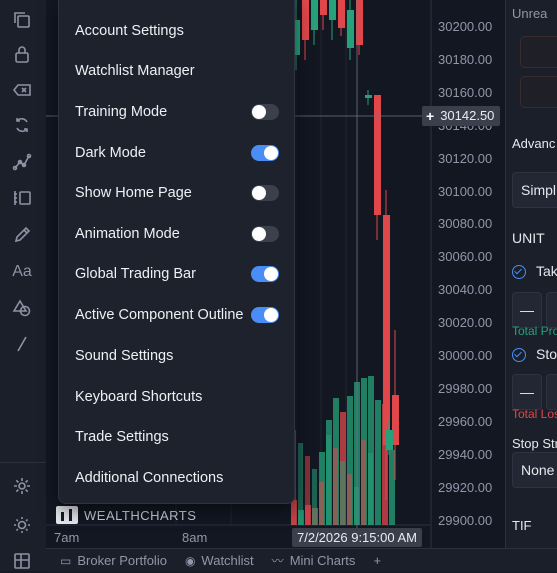  Describe the element at coordinates (22, 561) in the screenshot. I see `layout-grid-icon` at that location.